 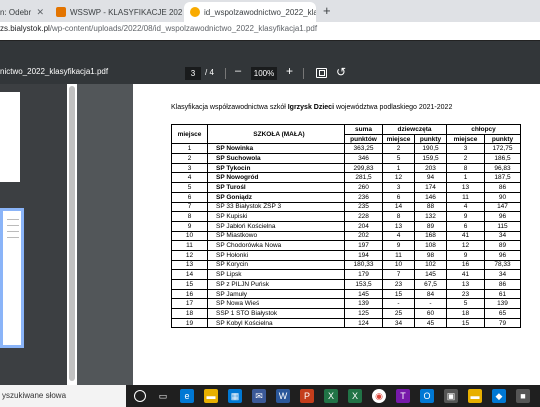 What do you see at coordinates (163, 396) in the screenshot?
I see `task-view-icon: ▭` at bounding box center [163, 396].